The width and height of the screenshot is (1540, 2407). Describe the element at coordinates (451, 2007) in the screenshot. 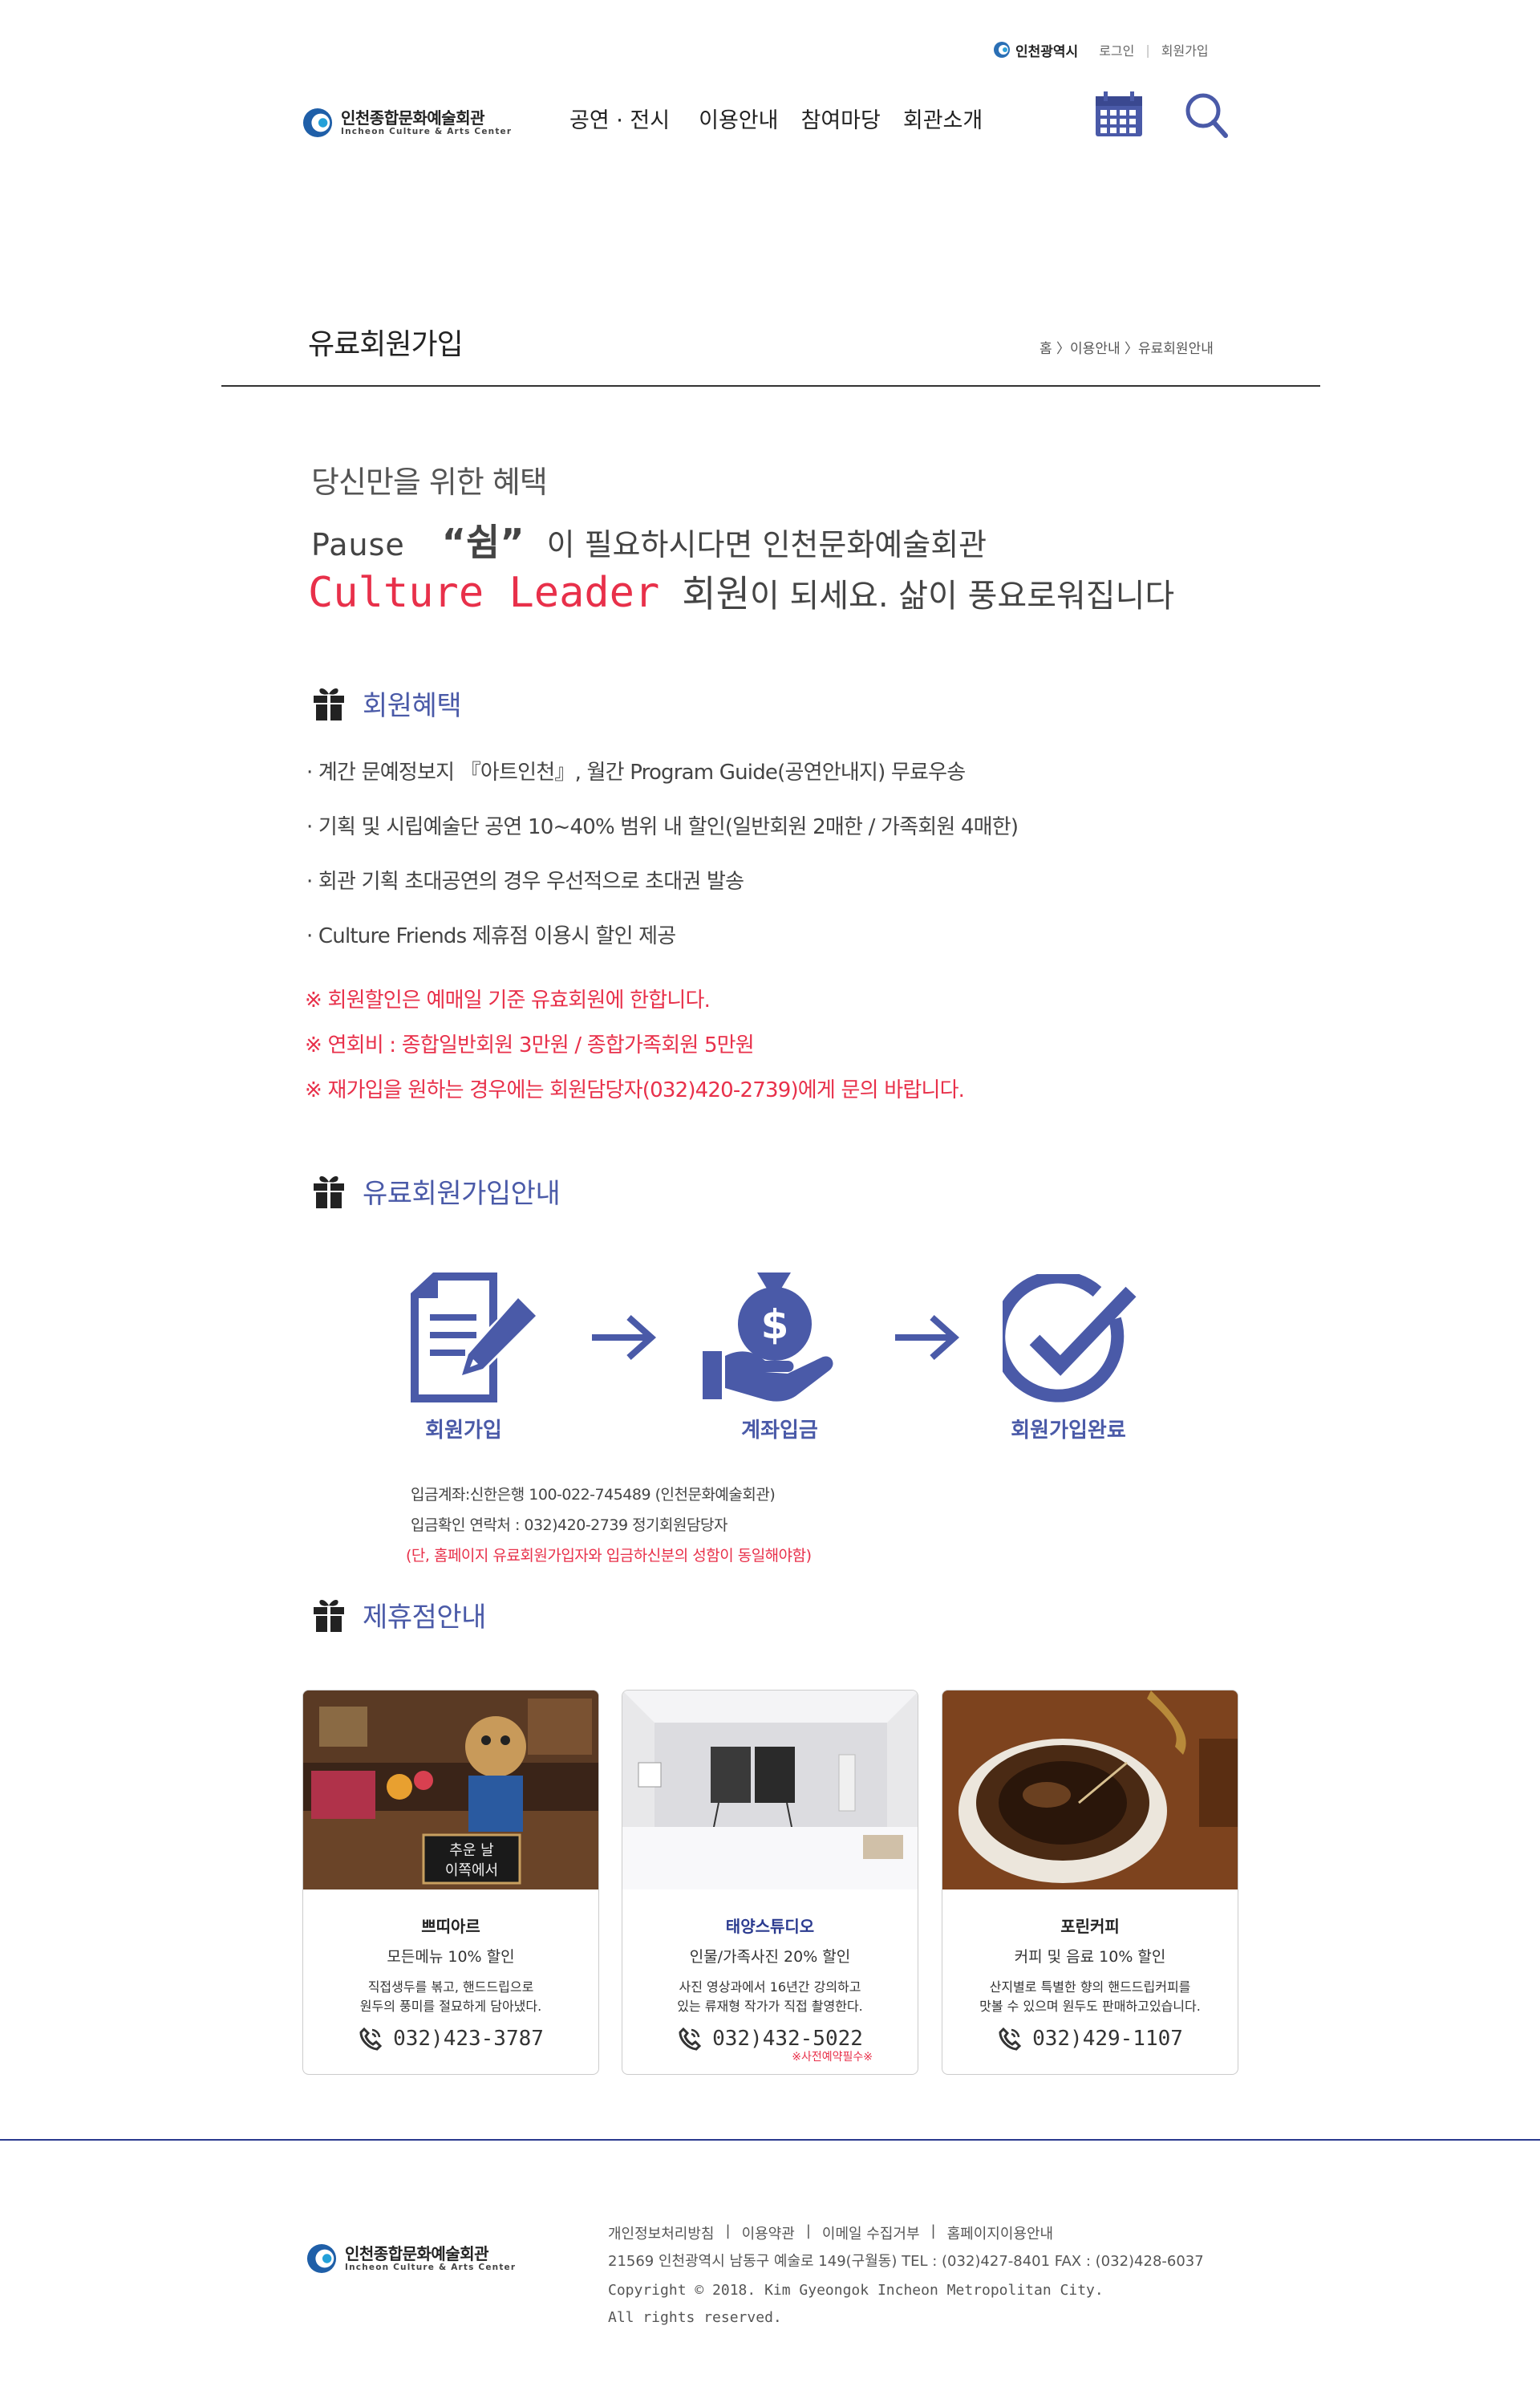

I see `partner-desc-line: 원두의 풍미를 절묘하게 담아냈다.` at that location.